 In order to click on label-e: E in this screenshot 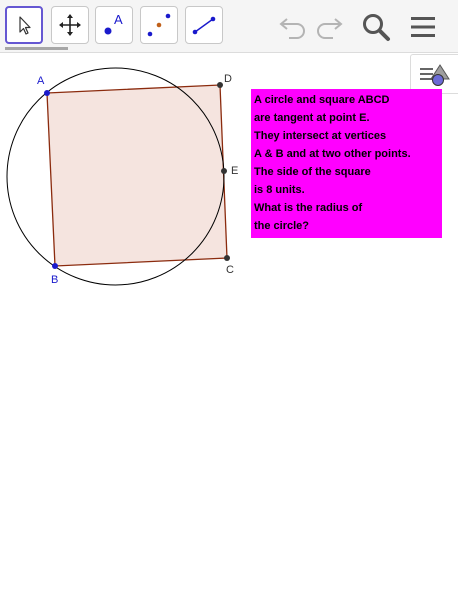, I will do `click(234, 171)`.